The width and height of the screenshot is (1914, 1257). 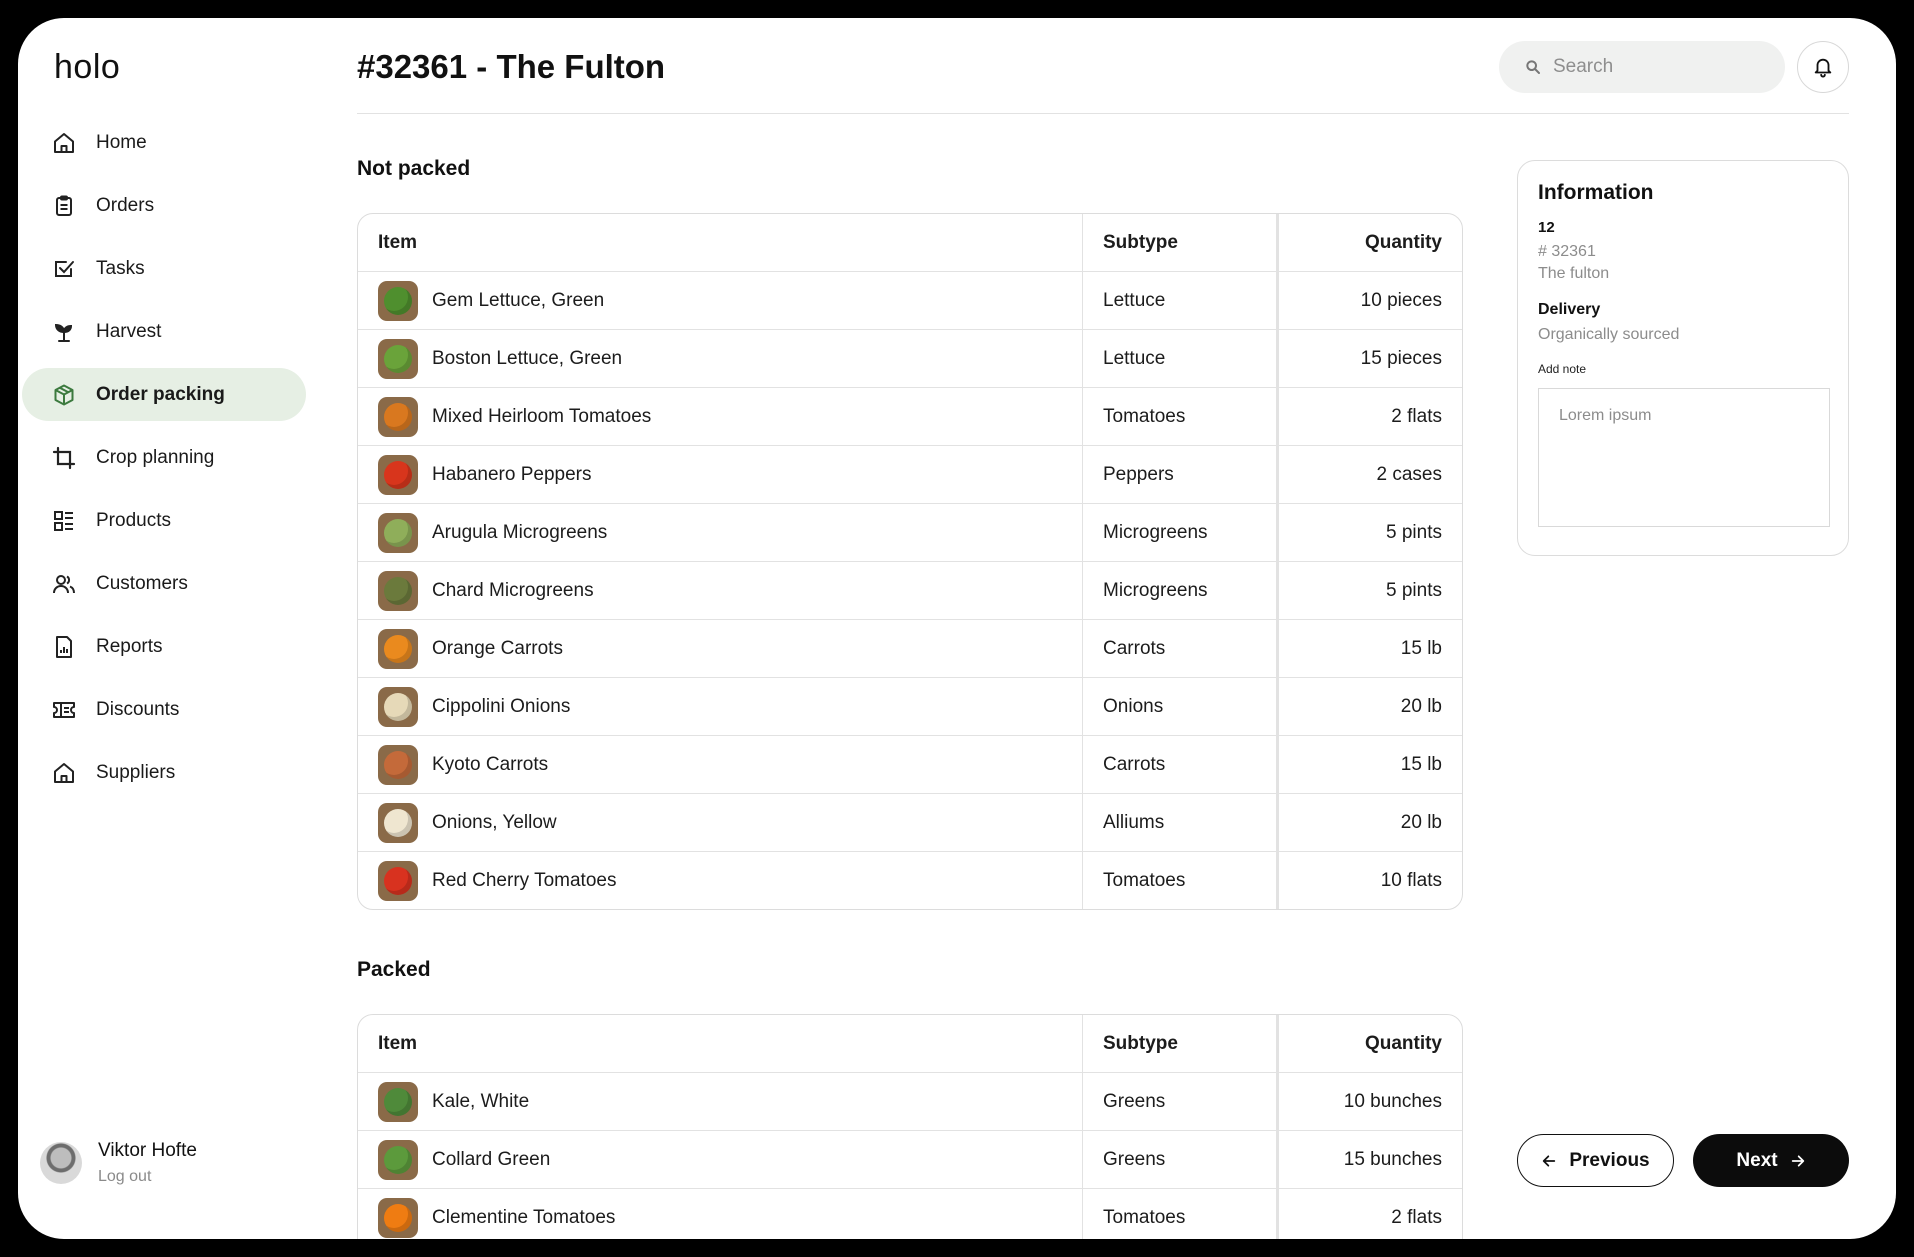 What do you see at coordinates (1181, 880) in the screenshot?
I see `subtype-cell: Tomatoes` at bounding box center [1181, 880].